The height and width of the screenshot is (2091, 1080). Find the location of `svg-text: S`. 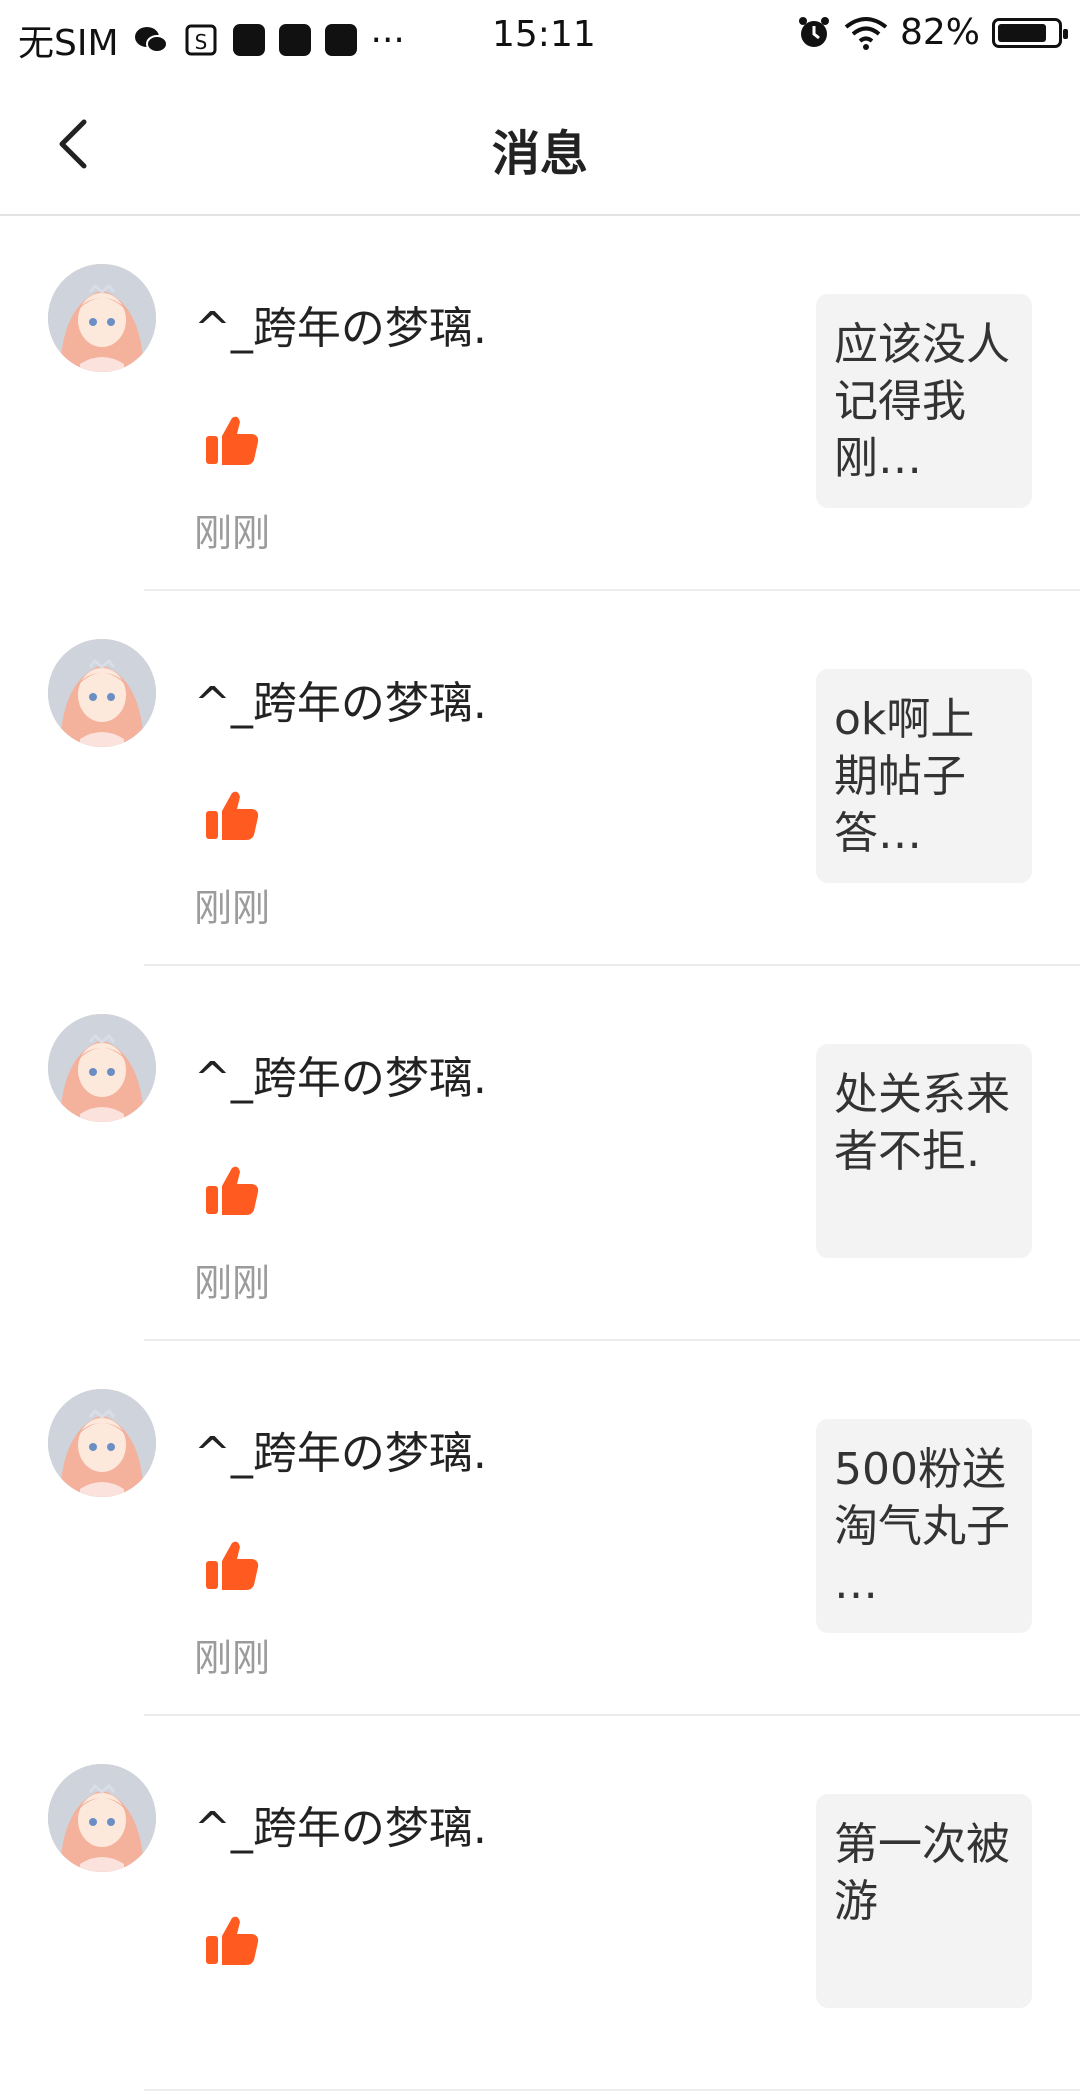

svg-text: S is located at coordinates (200, 42).